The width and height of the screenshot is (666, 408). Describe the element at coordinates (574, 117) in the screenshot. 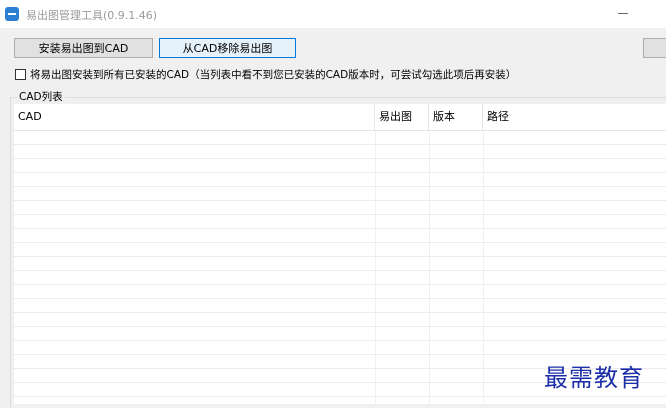

I see `column-header-path: 路径` at that location.